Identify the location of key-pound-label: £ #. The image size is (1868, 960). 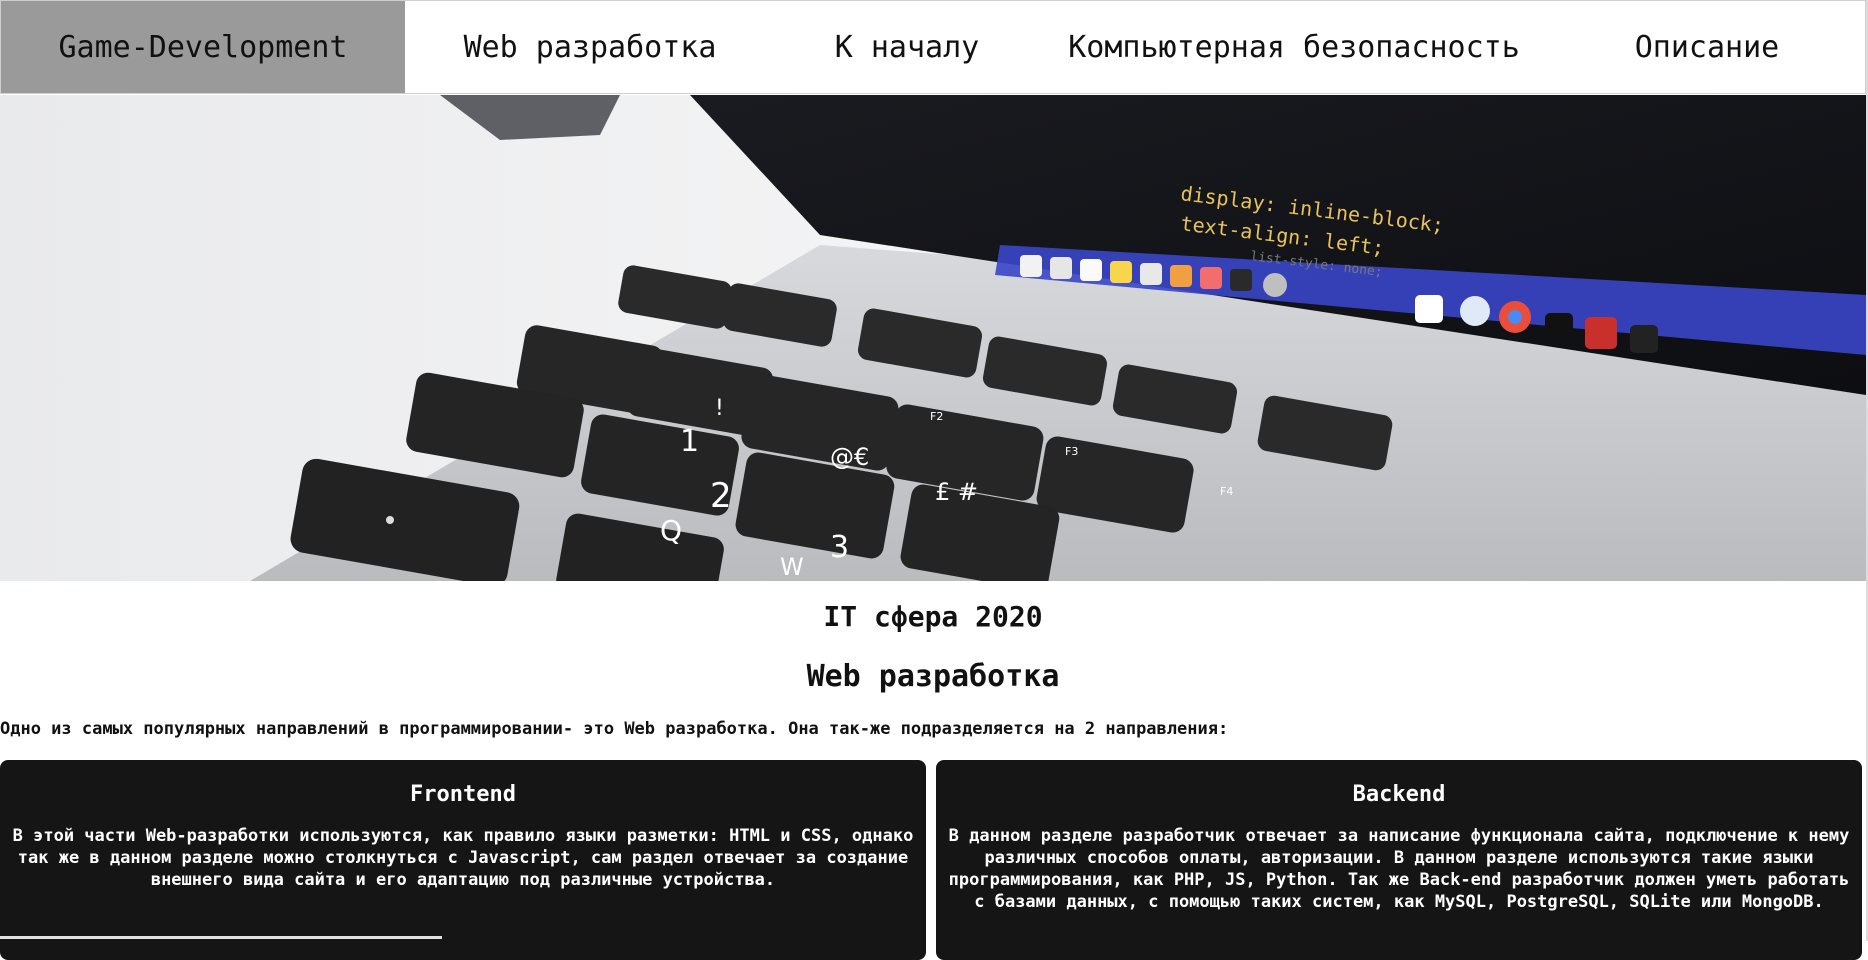
(956, 492).